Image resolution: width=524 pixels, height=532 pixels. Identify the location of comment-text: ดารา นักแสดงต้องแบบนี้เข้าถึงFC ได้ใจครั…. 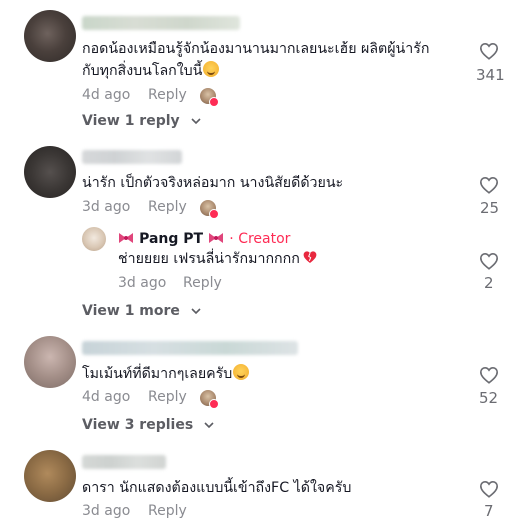
(217, 488).